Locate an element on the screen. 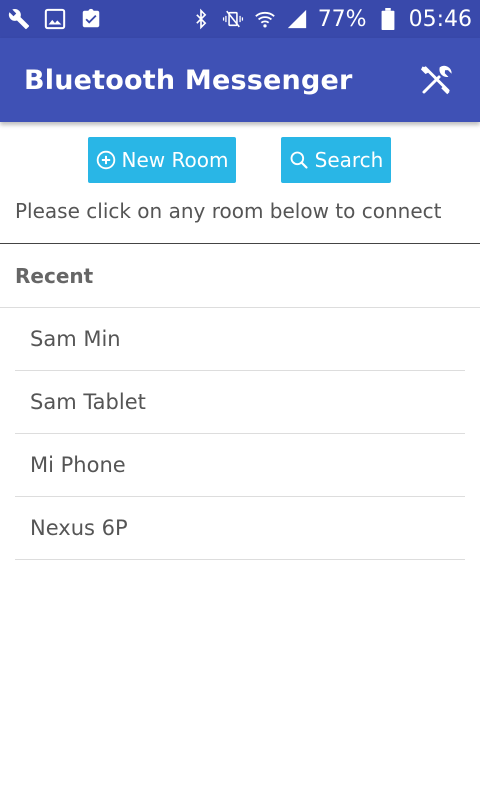 This screenshot has height=800, width=480. image-icon is located at coordinates (55, 19).